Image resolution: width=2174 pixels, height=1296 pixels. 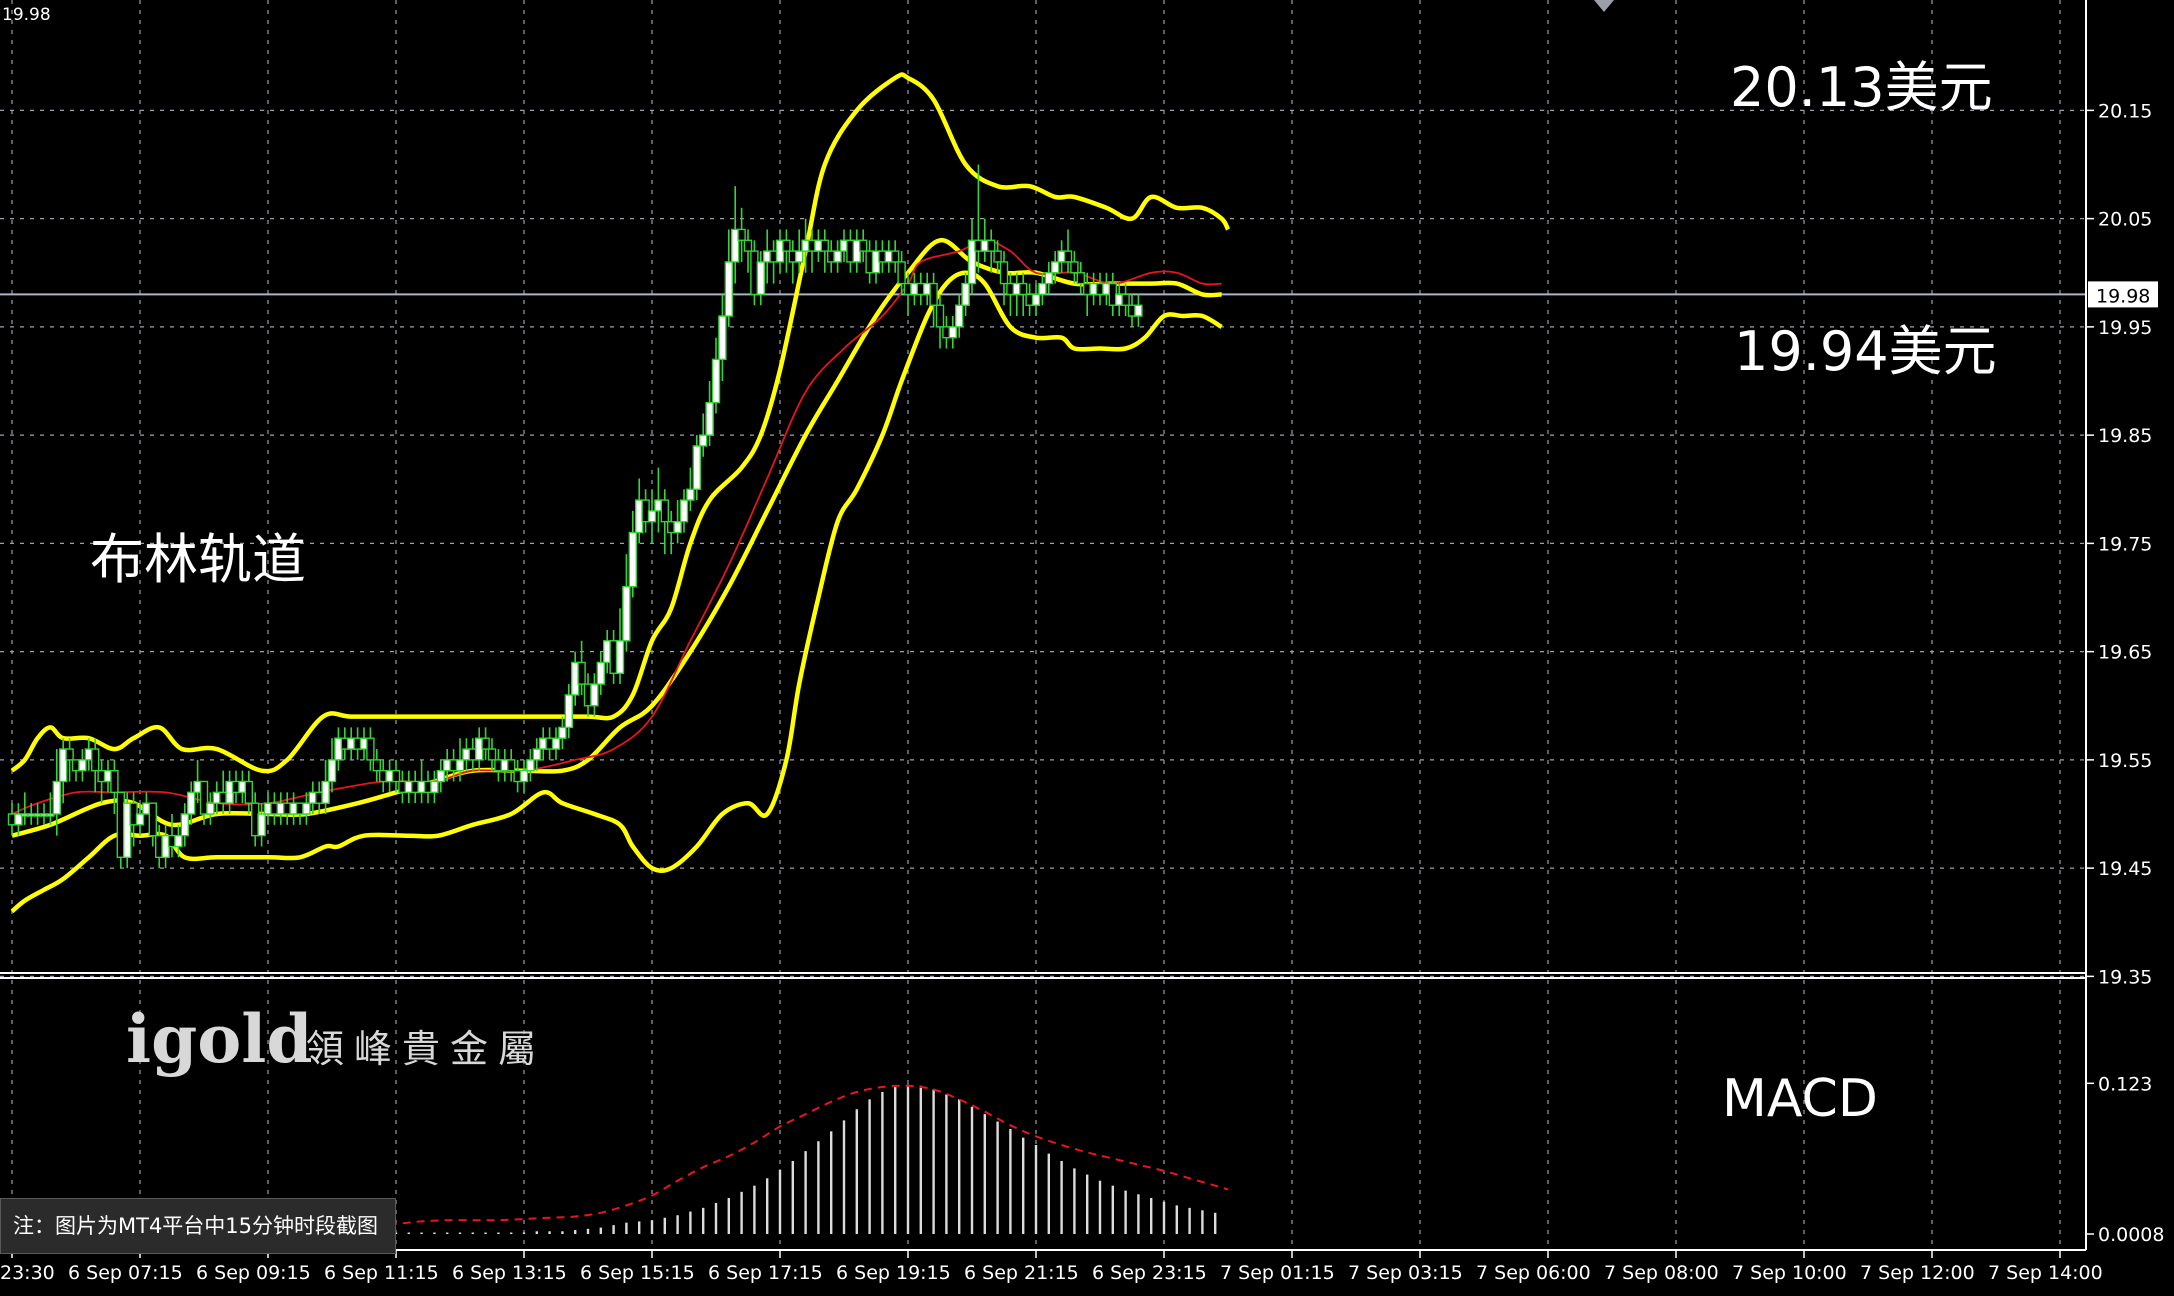 What do you see at coordinates (2125, 220) in the screenshot?
I see `y-tick-label: 20.05` at bounding box center [2125, 220].